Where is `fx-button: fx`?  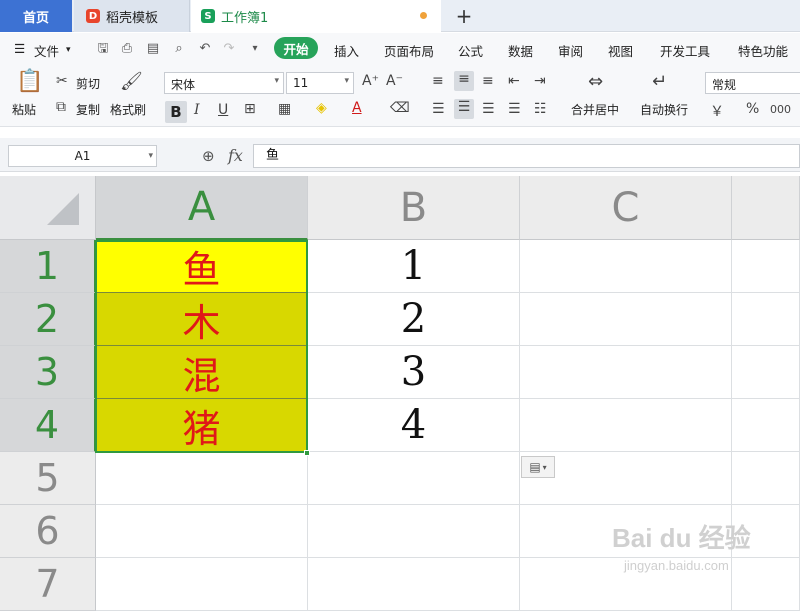 fx-button: fx is located at coordinates (235, 155).